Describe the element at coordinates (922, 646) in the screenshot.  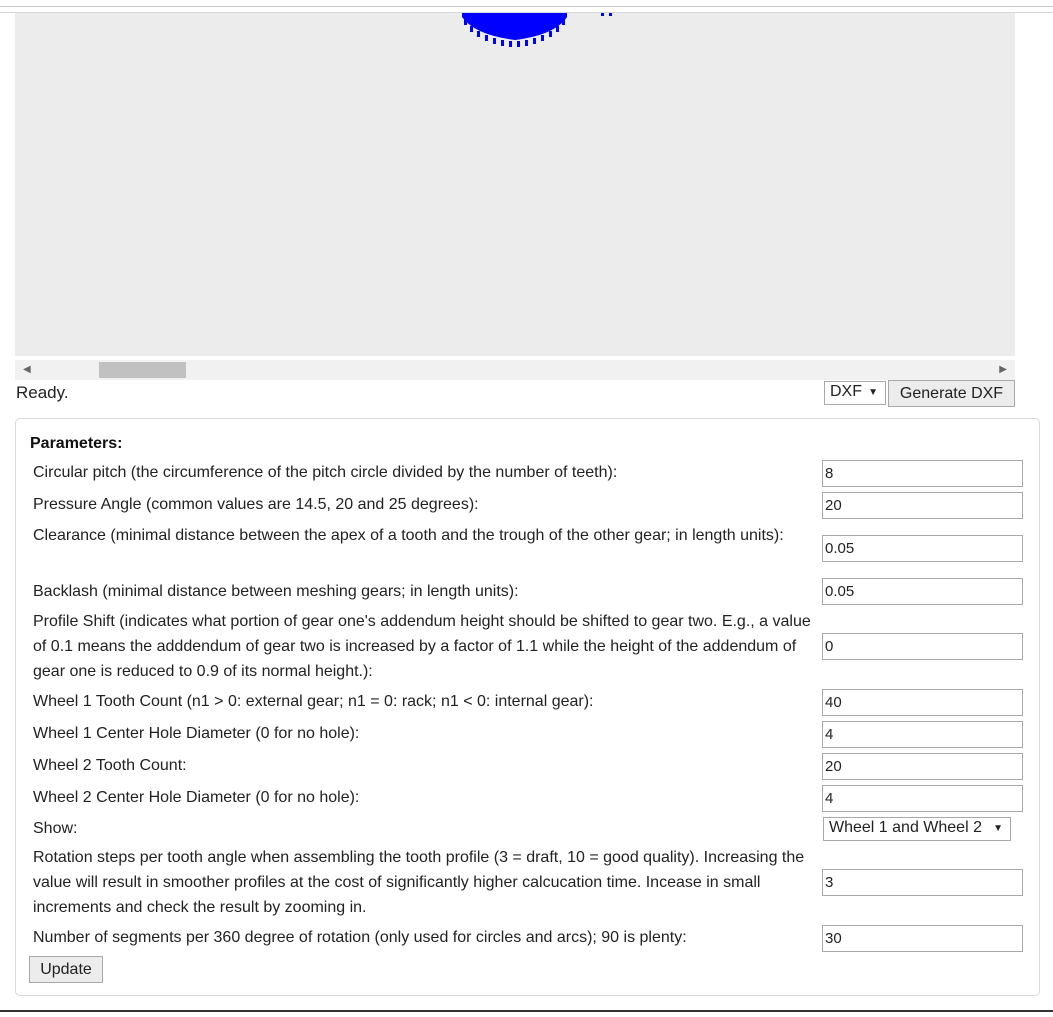
I see `profile-shift-input` at that location.